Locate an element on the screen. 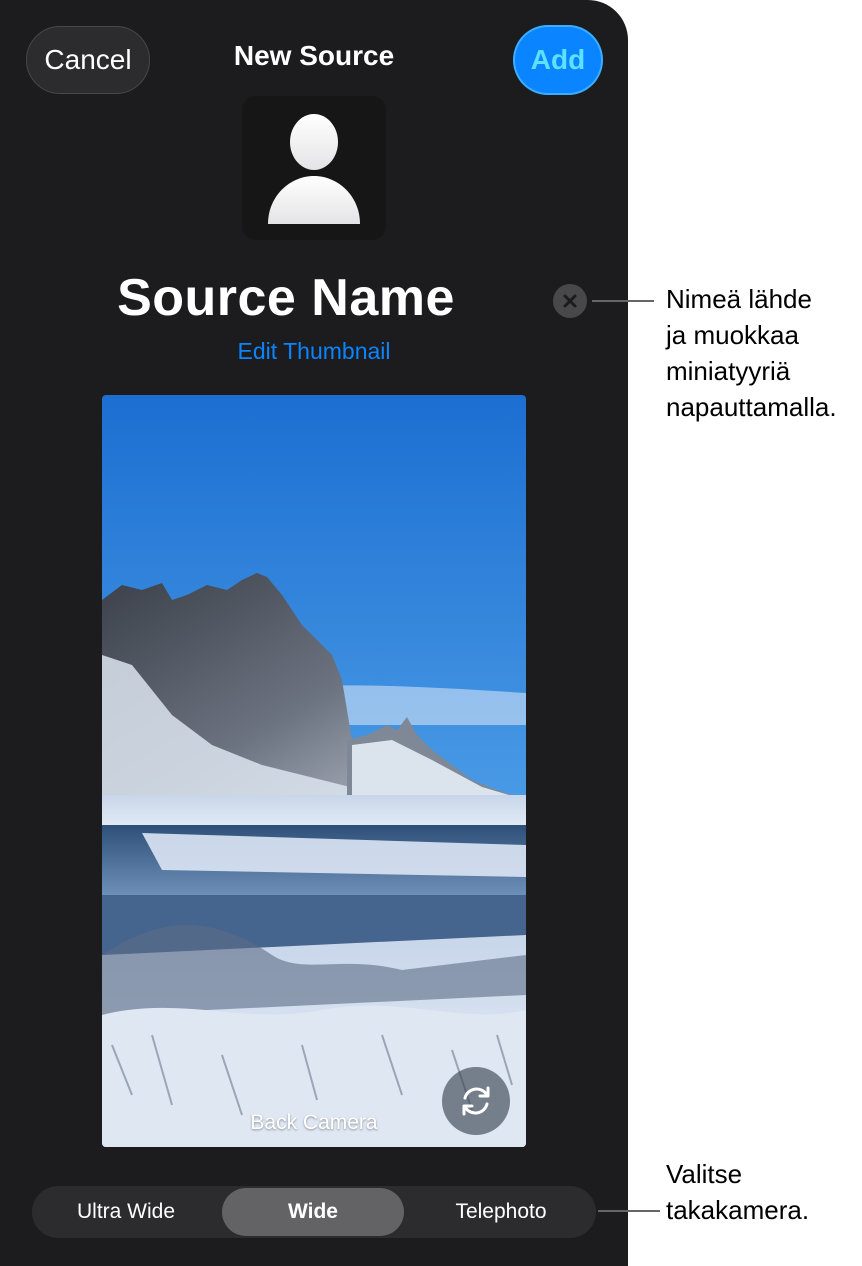 This screenshot has height=1266, width=862. clear-name-button is located at coordinates (570, 301).